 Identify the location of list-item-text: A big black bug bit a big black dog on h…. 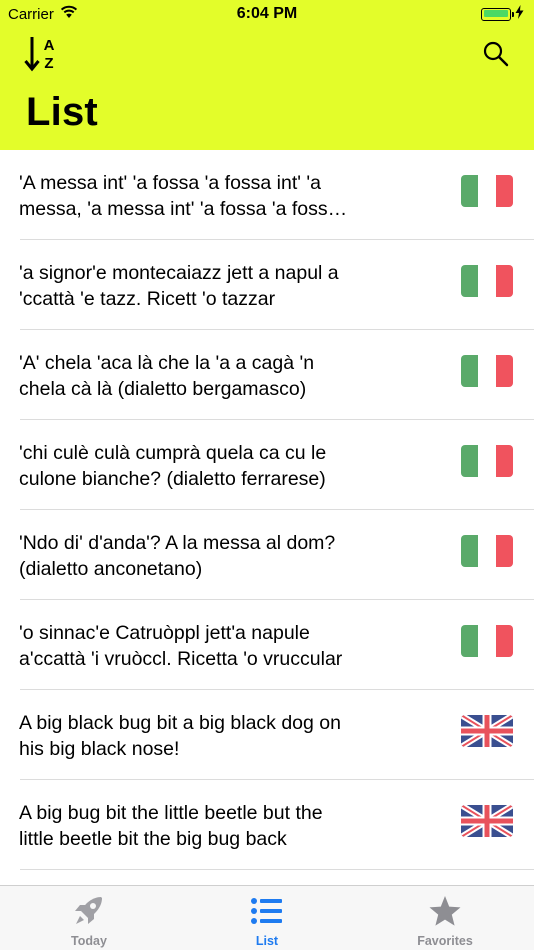
(180, 736).